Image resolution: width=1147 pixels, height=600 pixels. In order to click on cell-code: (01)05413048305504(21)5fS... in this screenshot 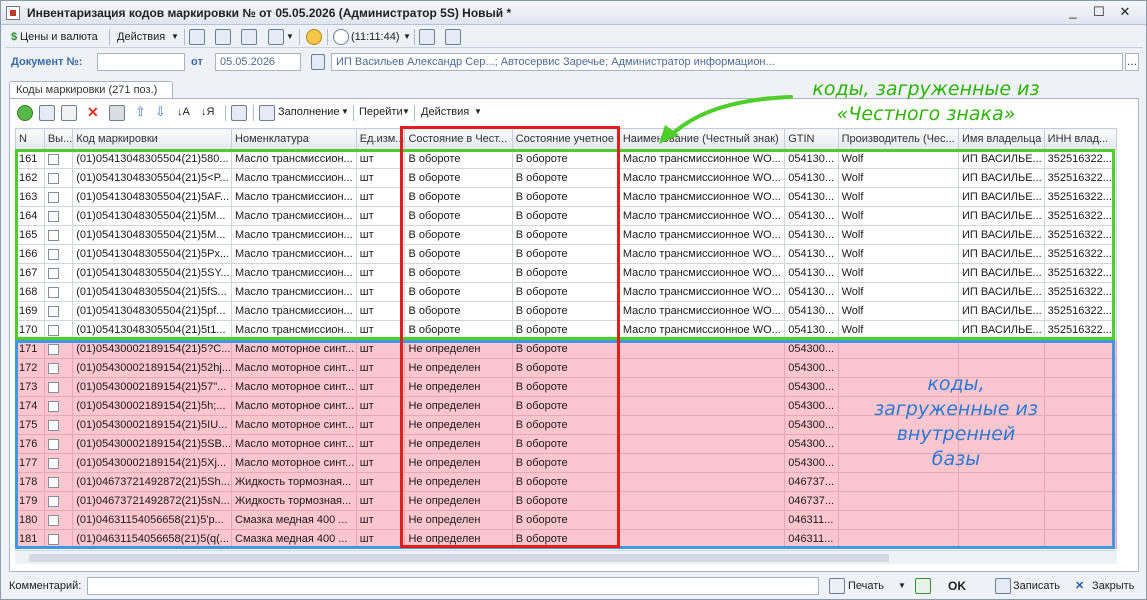, I will do `click(152, 292)`.